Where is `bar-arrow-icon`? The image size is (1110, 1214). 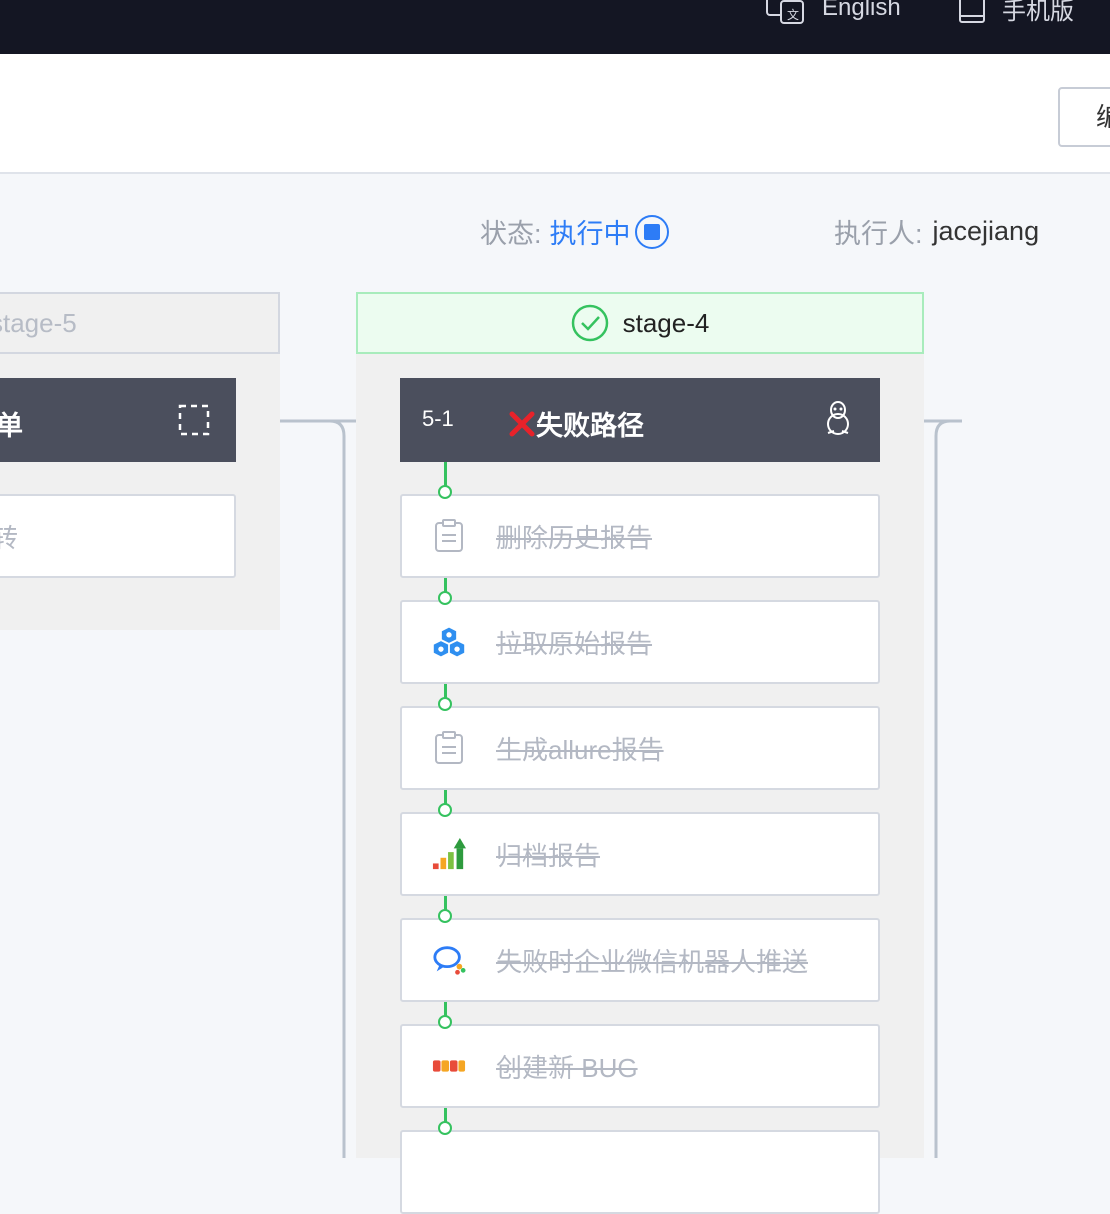 bar-arrow-icon is located at coordinates (449, 854).